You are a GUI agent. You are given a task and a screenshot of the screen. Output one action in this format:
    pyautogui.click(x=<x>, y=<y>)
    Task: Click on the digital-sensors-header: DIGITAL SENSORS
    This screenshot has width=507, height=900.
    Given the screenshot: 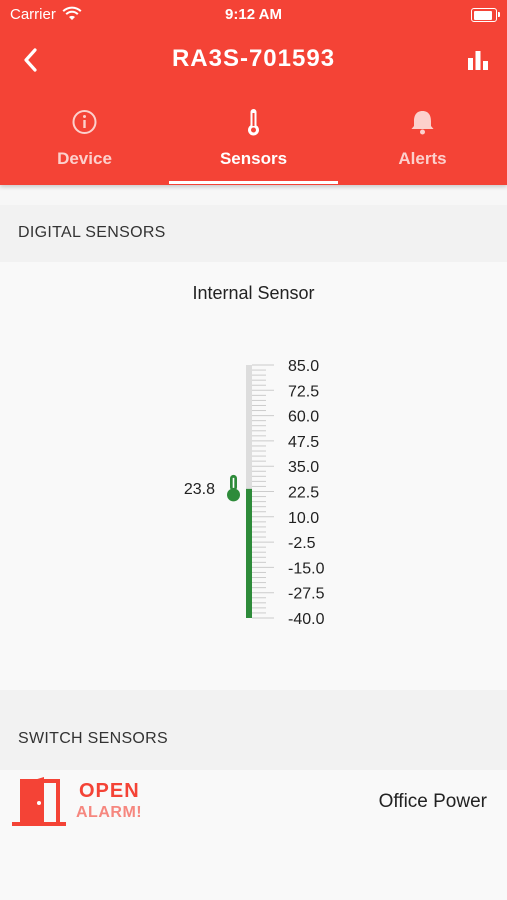 What is the action you would take?
    pyautogui.click(x=253, y=233)
    